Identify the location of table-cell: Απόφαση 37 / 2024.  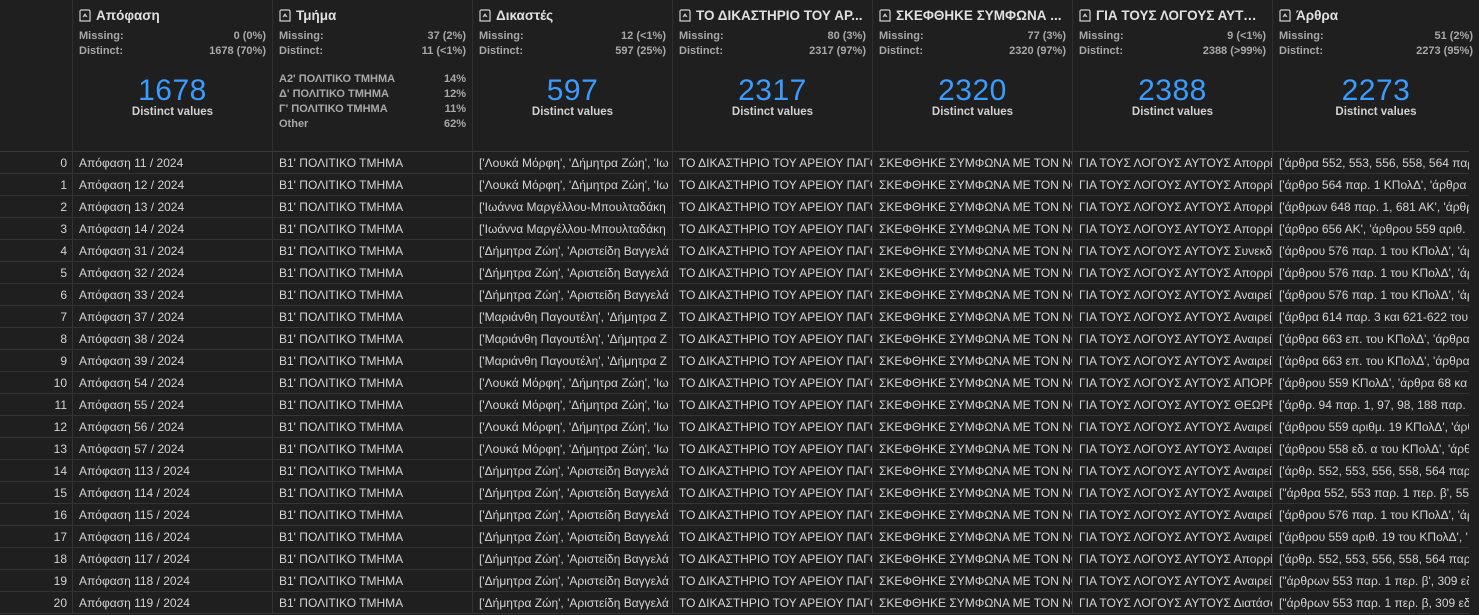
(172, 316).